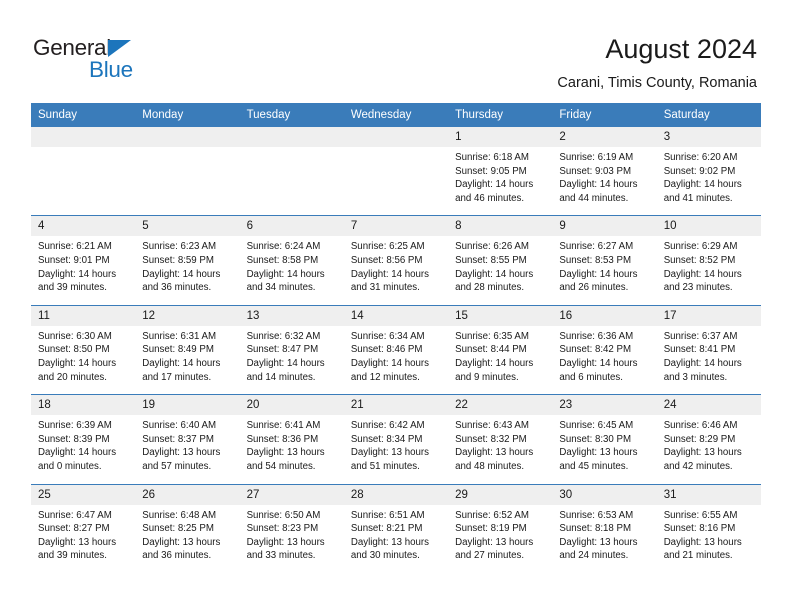 The width and height of the screenshot is (792, 612). Describe the element at coordinates (179, 426) in the screenshot. I see `sunrise-text: Sunrise: 6:40 AM` at that location.